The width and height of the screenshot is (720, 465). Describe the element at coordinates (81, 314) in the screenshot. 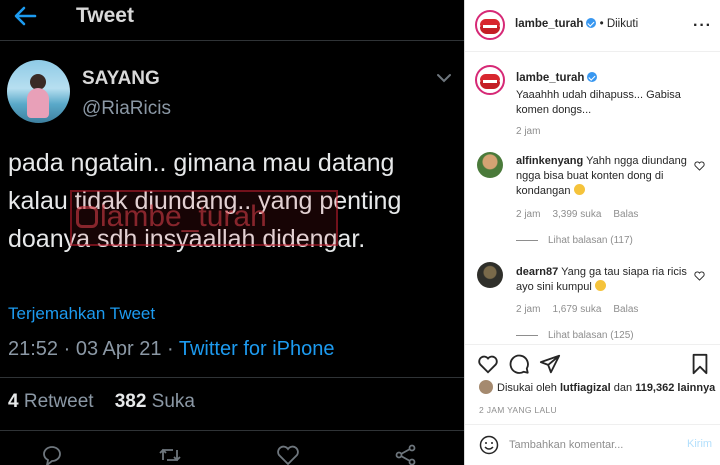

I see `translate-tweet-link: Terjemahkan Tweet` at that location.